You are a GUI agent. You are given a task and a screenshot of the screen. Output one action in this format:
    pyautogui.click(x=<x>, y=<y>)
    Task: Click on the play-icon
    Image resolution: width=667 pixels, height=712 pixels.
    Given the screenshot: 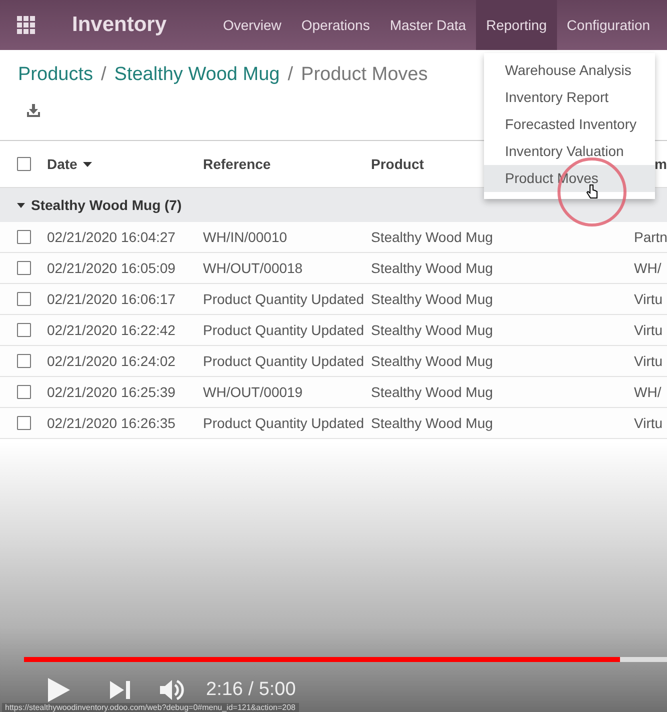 What is the action you would take?
    pyautogui.click(x=59, y=690)
    